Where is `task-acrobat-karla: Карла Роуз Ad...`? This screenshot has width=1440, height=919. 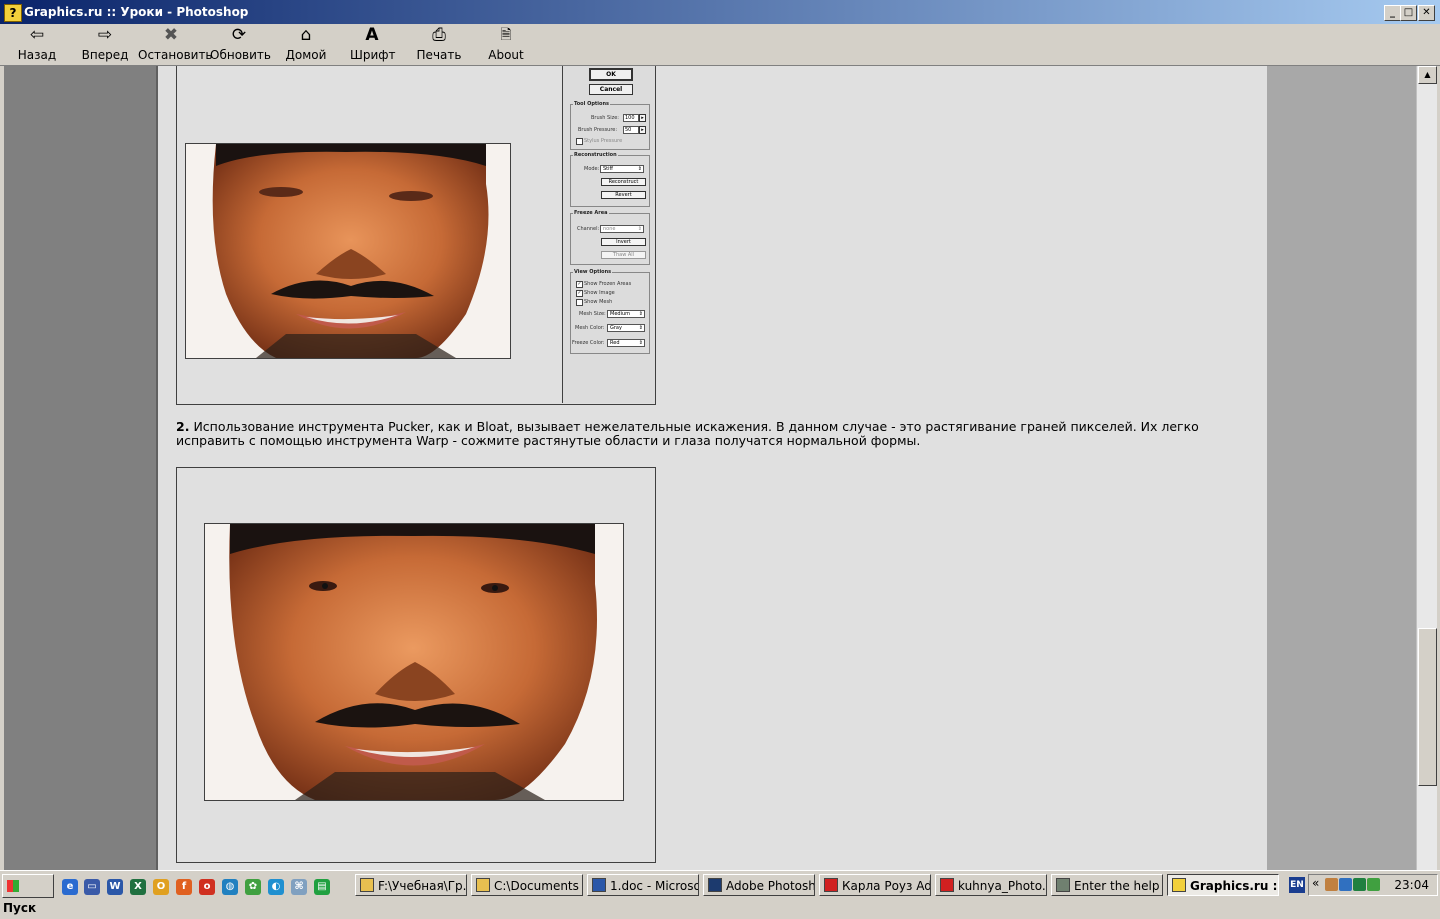 task-acrobat-karla: Карла Роуз Ad... is located at coordinates (875, 885).